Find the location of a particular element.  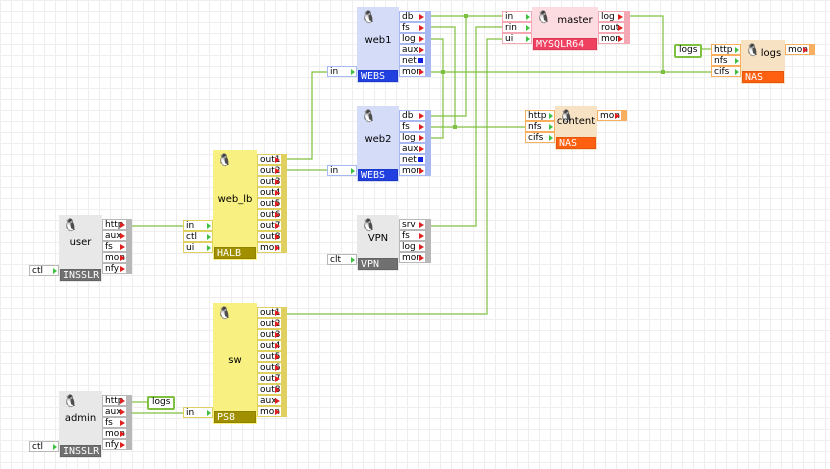

port-label: ui is located at coordinates (509, 39).